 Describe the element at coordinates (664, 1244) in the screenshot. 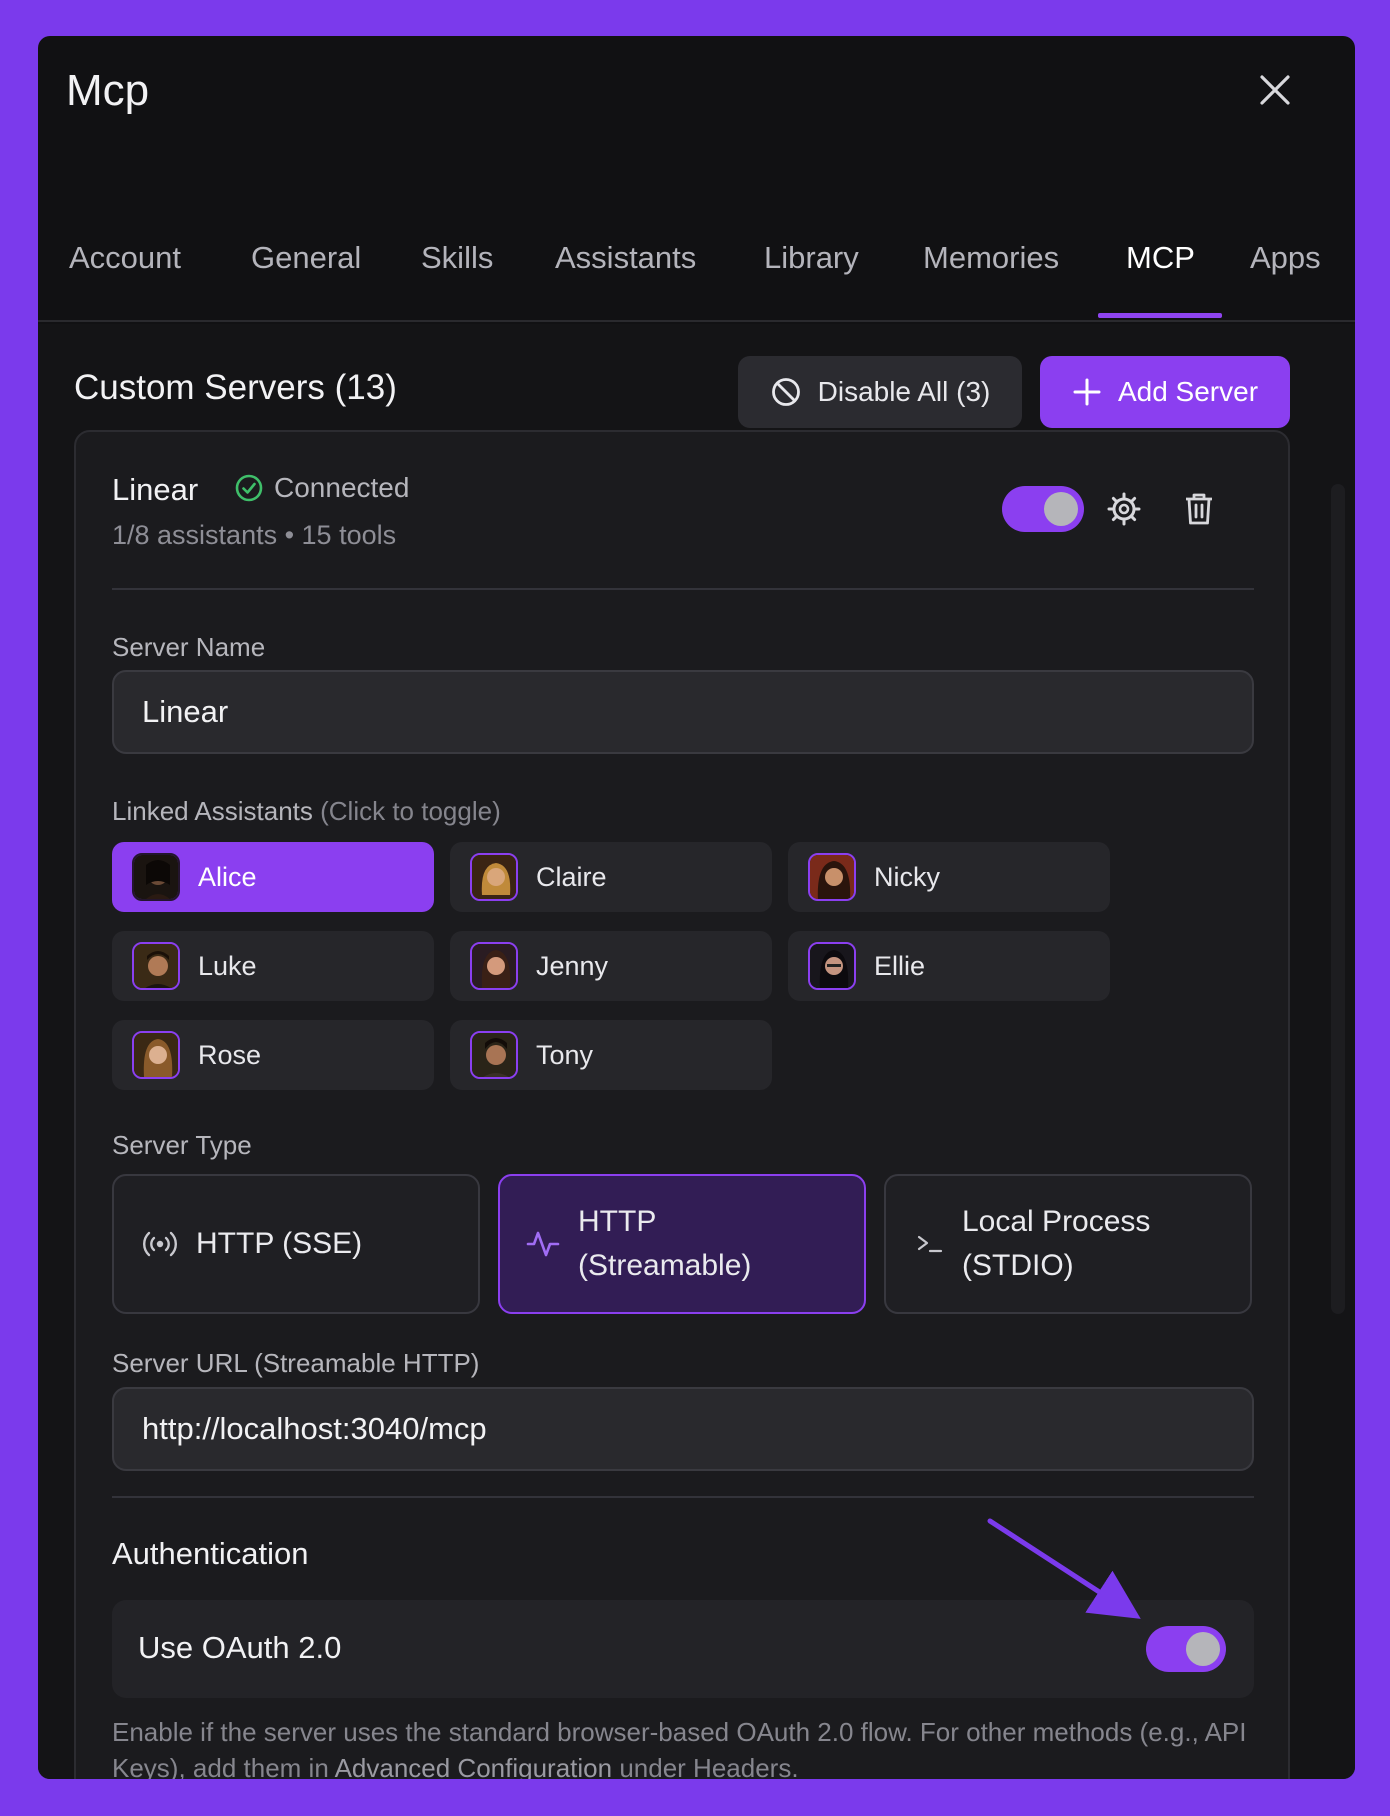

I see `server-type-streamable-label: HTTP (Streamable)` at that location.